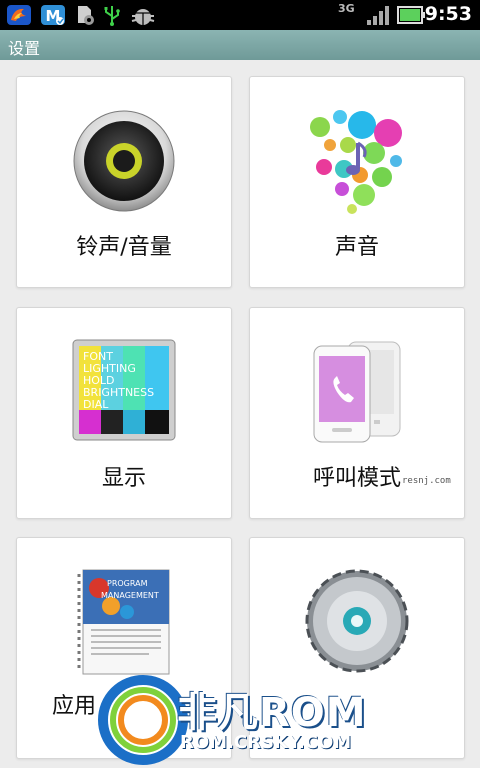 This screenshot has width=480, height=768. What do you see at coordinates (143, 17) in the screenshot?
I see `debug-android-icon` at bounding box center [143, 17].